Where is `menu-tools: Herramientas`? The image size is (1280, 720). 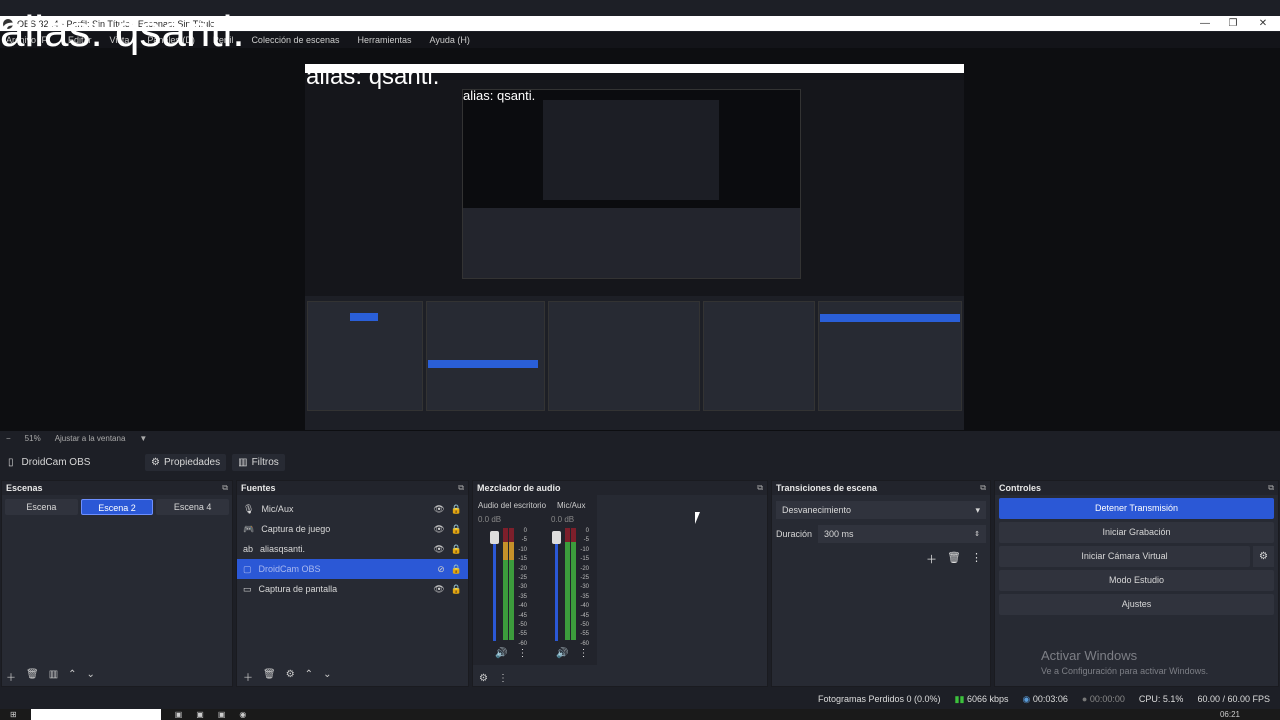
menu-tools: Herramientas is located at coordinates (385, 40).